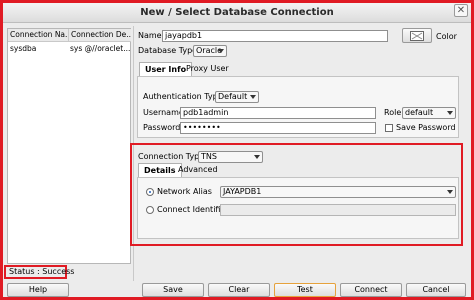 The height and width of the screenshot is (300, 474). What do you see at coordinates (193, 209) in the screenshot?
I see `connect-identifier-label: Connect Identifier` at bounding box center [193, 209].